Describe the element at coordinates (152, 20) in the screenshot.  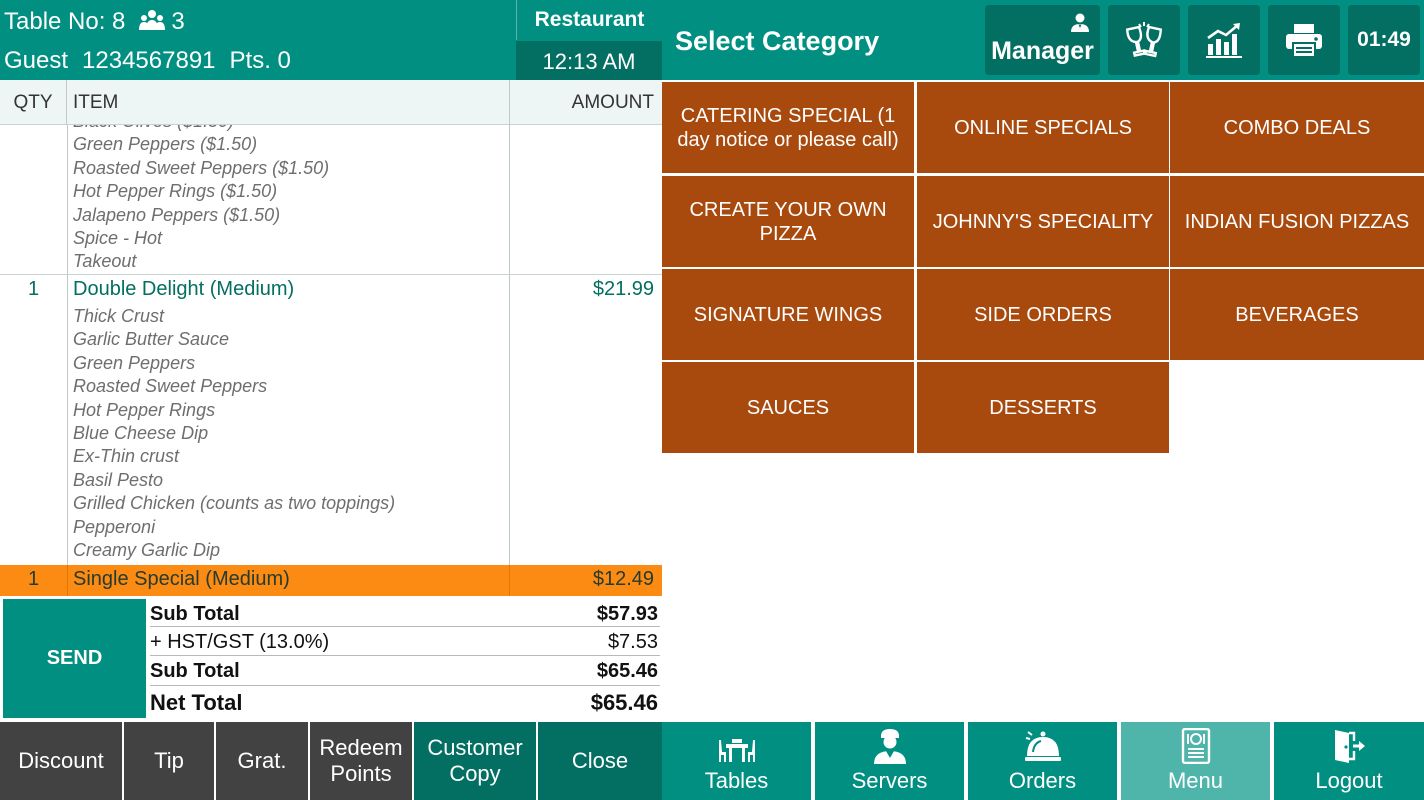
I see `guests-icon` at that location.